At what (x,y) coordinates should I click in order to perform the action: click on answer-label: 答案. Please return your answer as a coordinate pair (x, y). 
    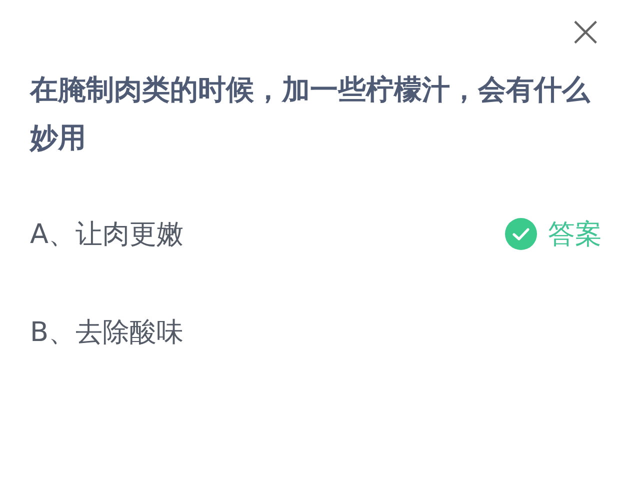
    Looking at the image, I should click on (575, 235).